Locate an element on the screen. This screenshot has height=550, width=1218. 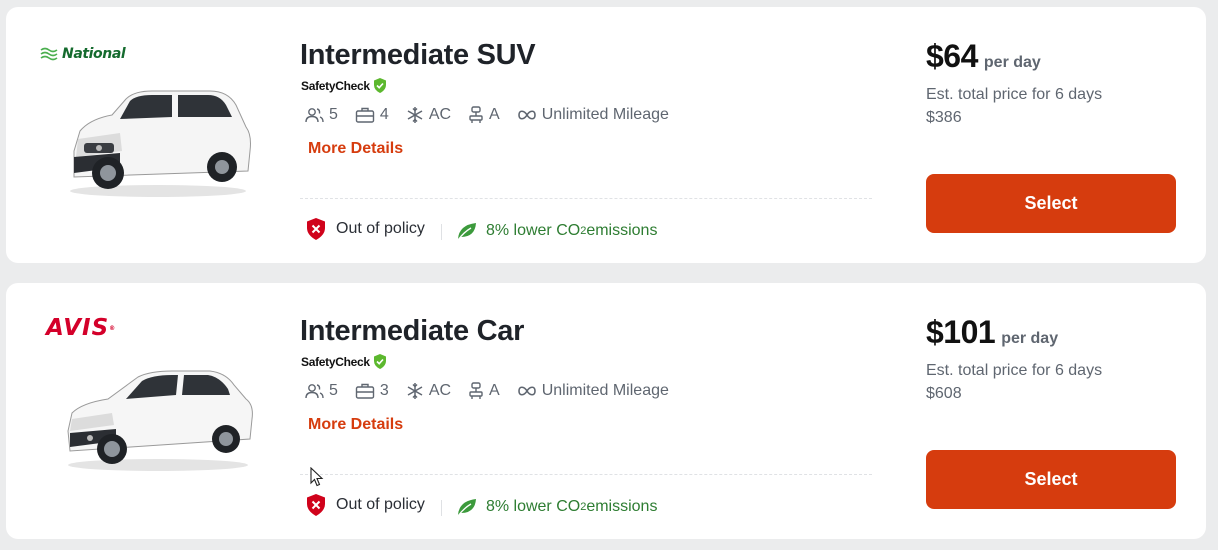
total-price-value: $608 is located at coordinates (944, 393).